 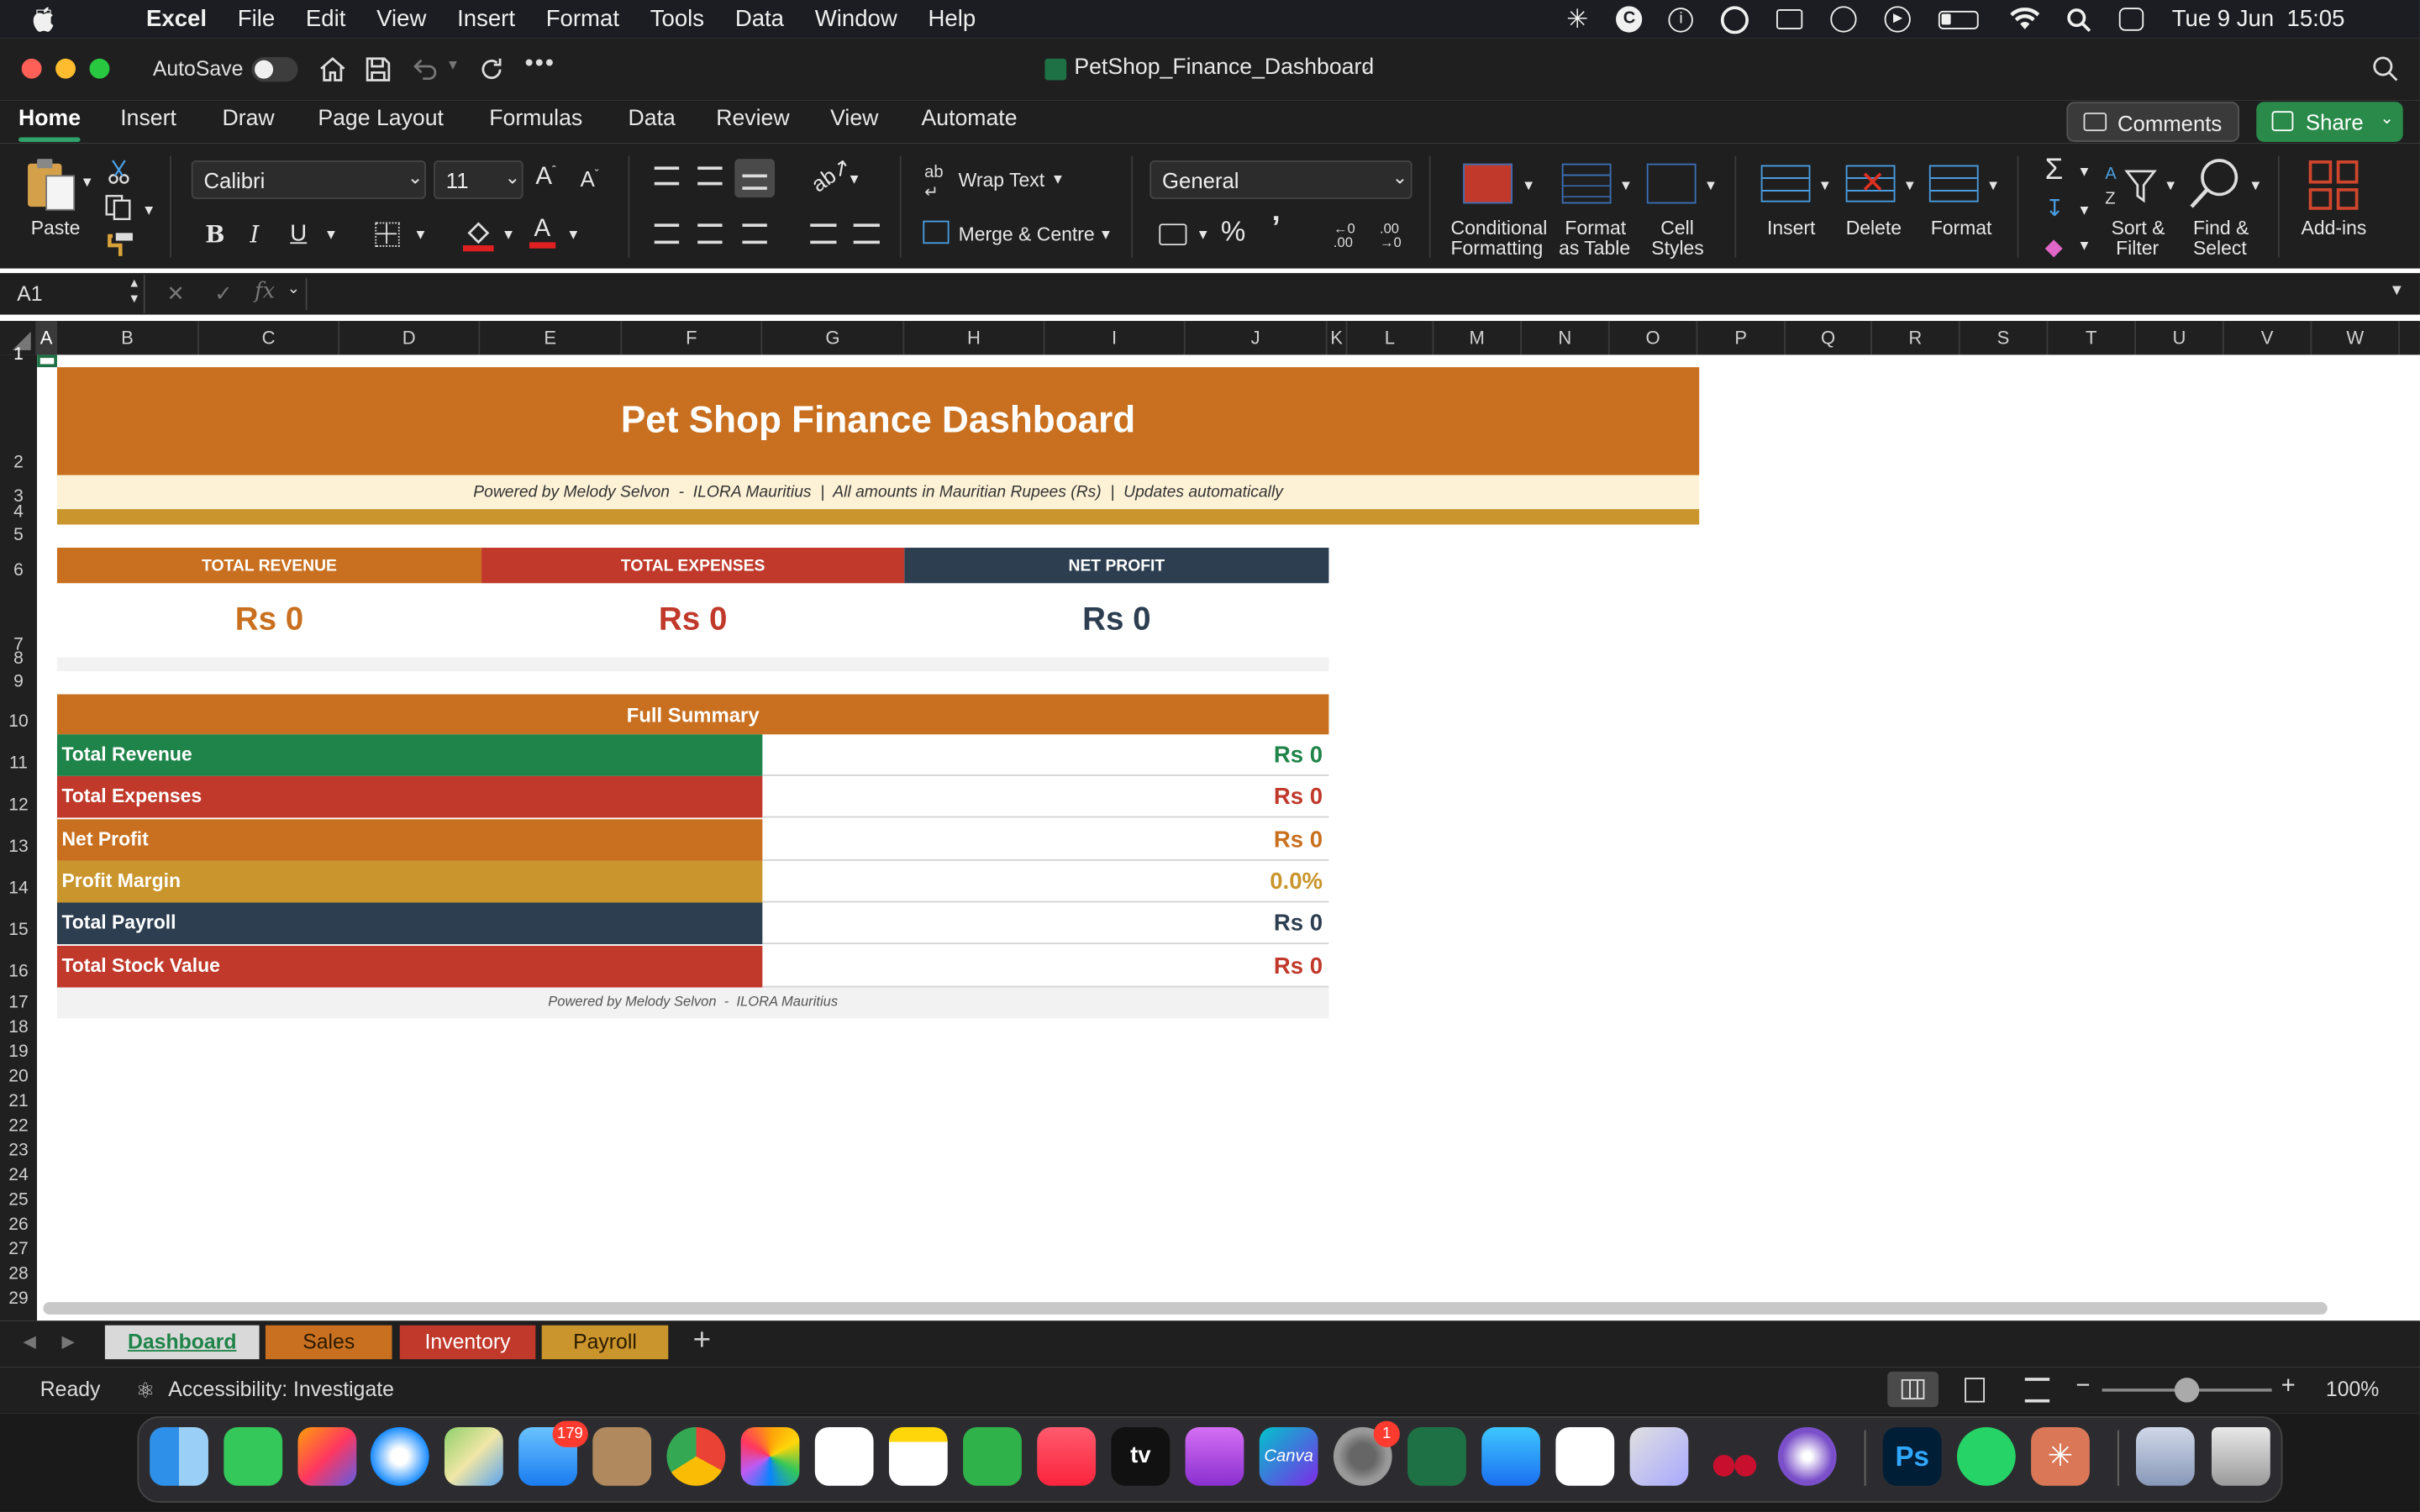 I want to click on column-header-v: V, so click(x=2268, y=338).